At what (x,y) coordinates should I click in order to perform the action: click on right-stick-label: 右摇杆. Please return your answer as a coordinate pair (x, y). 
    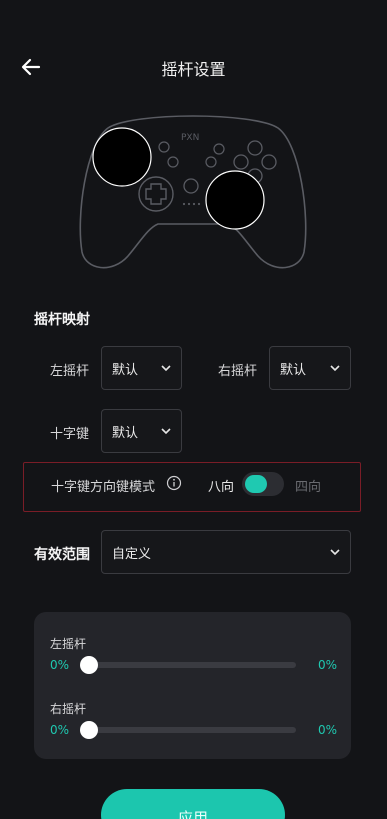
    Looking at the image, I should click on (238, 371).